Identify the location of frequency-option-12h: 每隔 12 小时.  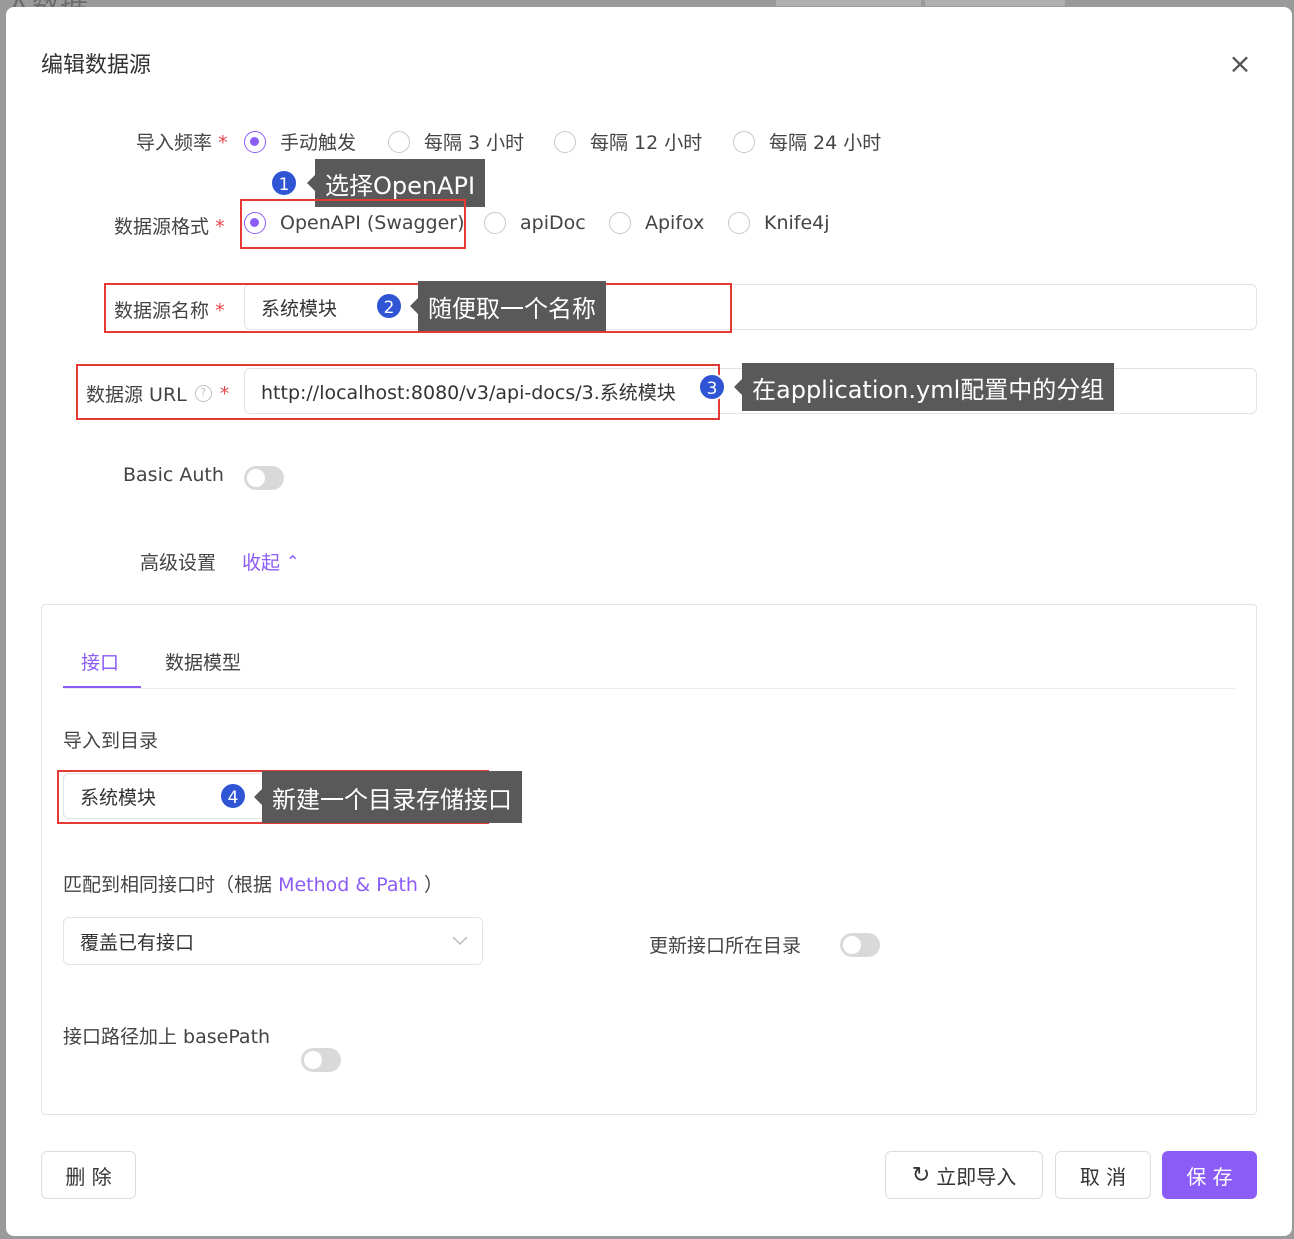
(628, 141).